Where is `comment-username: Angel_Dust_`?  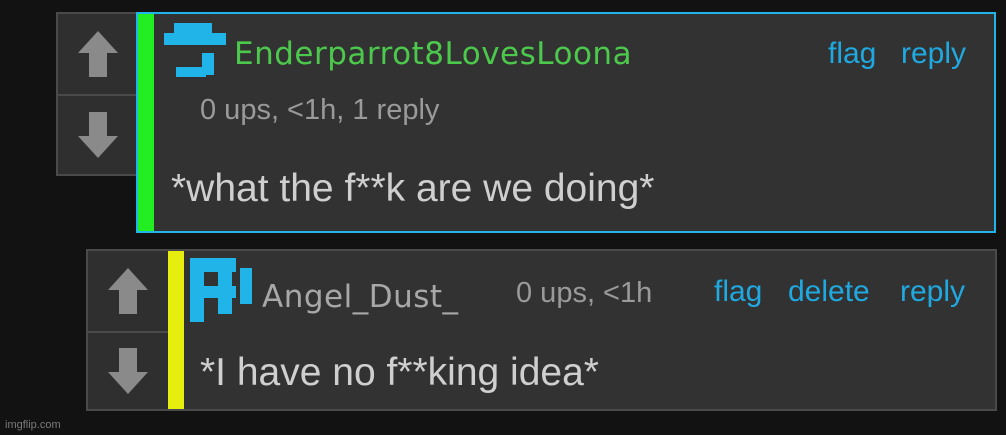
comment-username: Angel_Dust_ is located at coordinates (360, 297).